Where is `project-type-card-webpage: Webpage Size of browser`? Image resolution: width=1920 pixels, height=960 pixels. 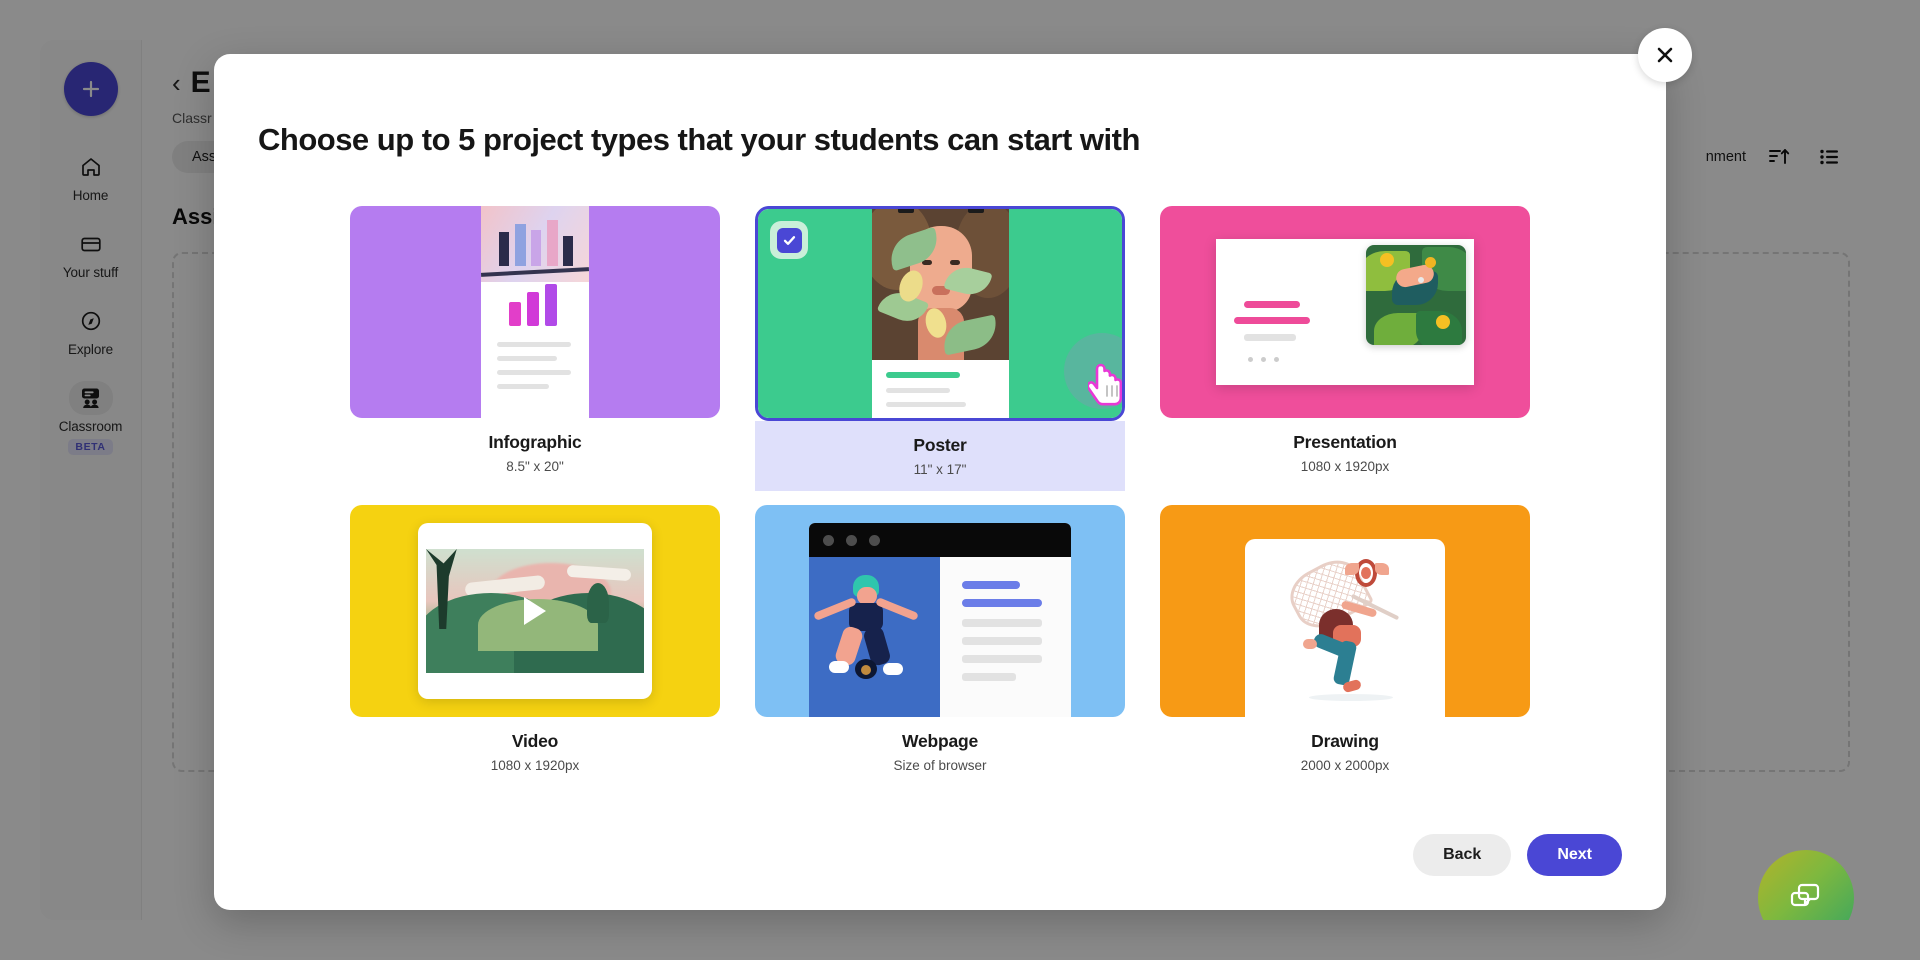
project-type-card-webpage: Webpage Size of browser is located at coordinates (940, 643).